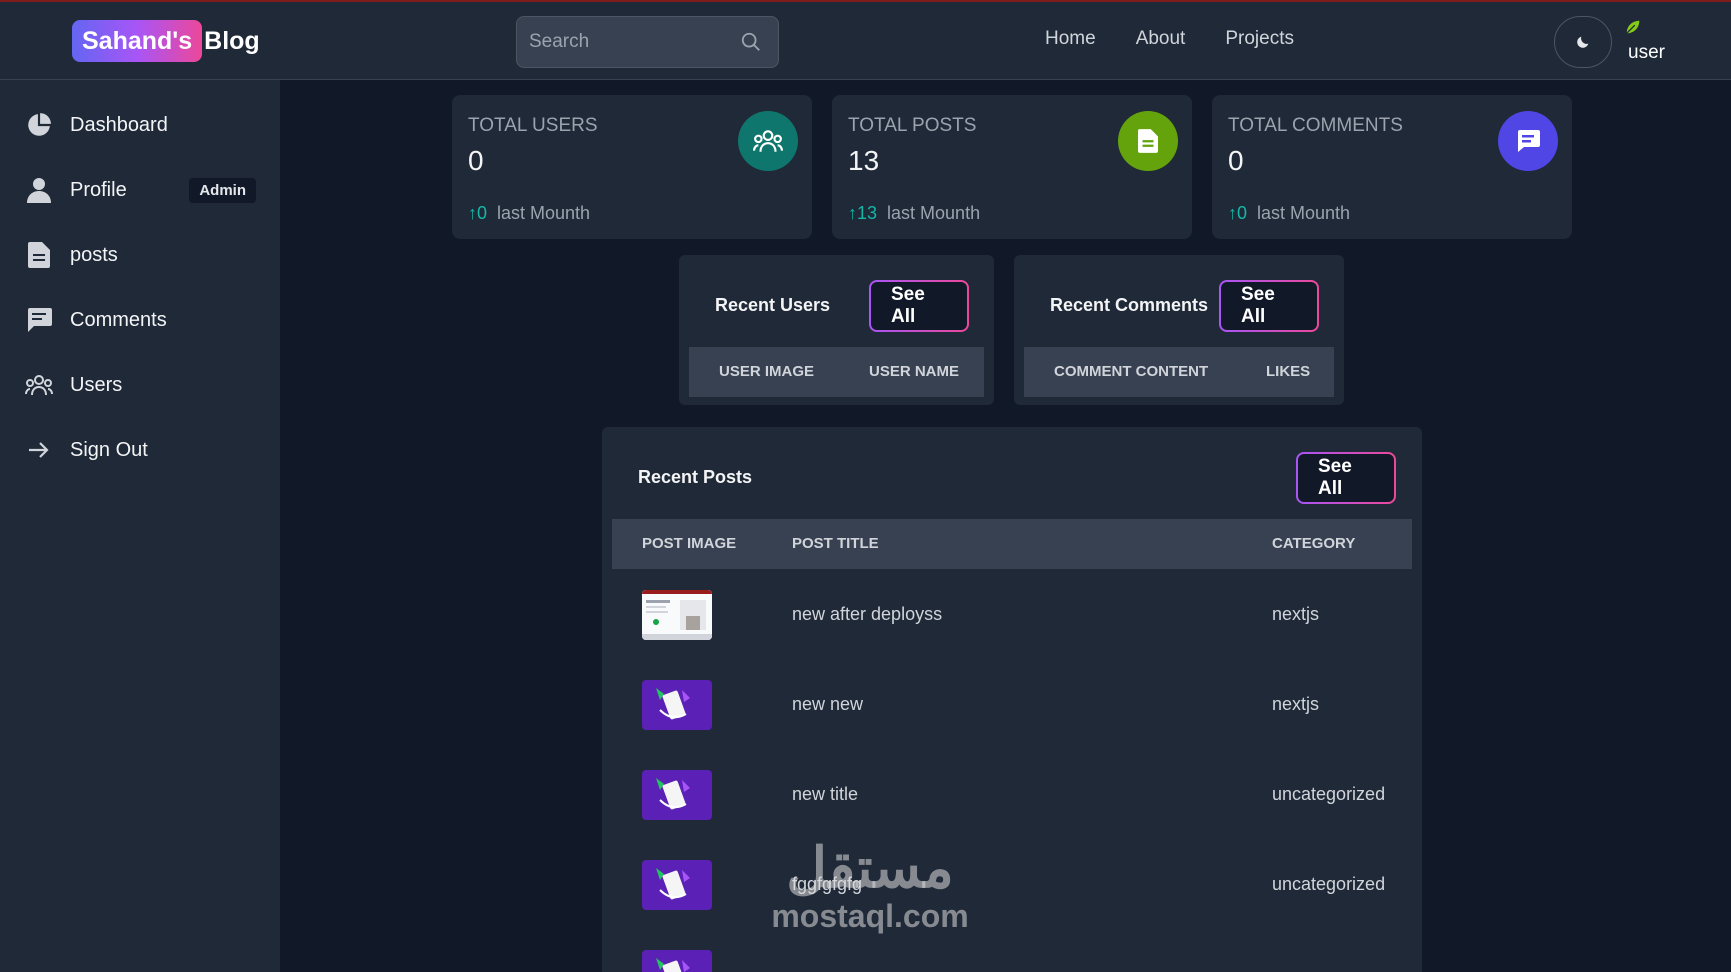 The height and width of the screenshot is (972, 1731). I want to click on stat-trend: ↑13 last Mounth, so click(914, 213).